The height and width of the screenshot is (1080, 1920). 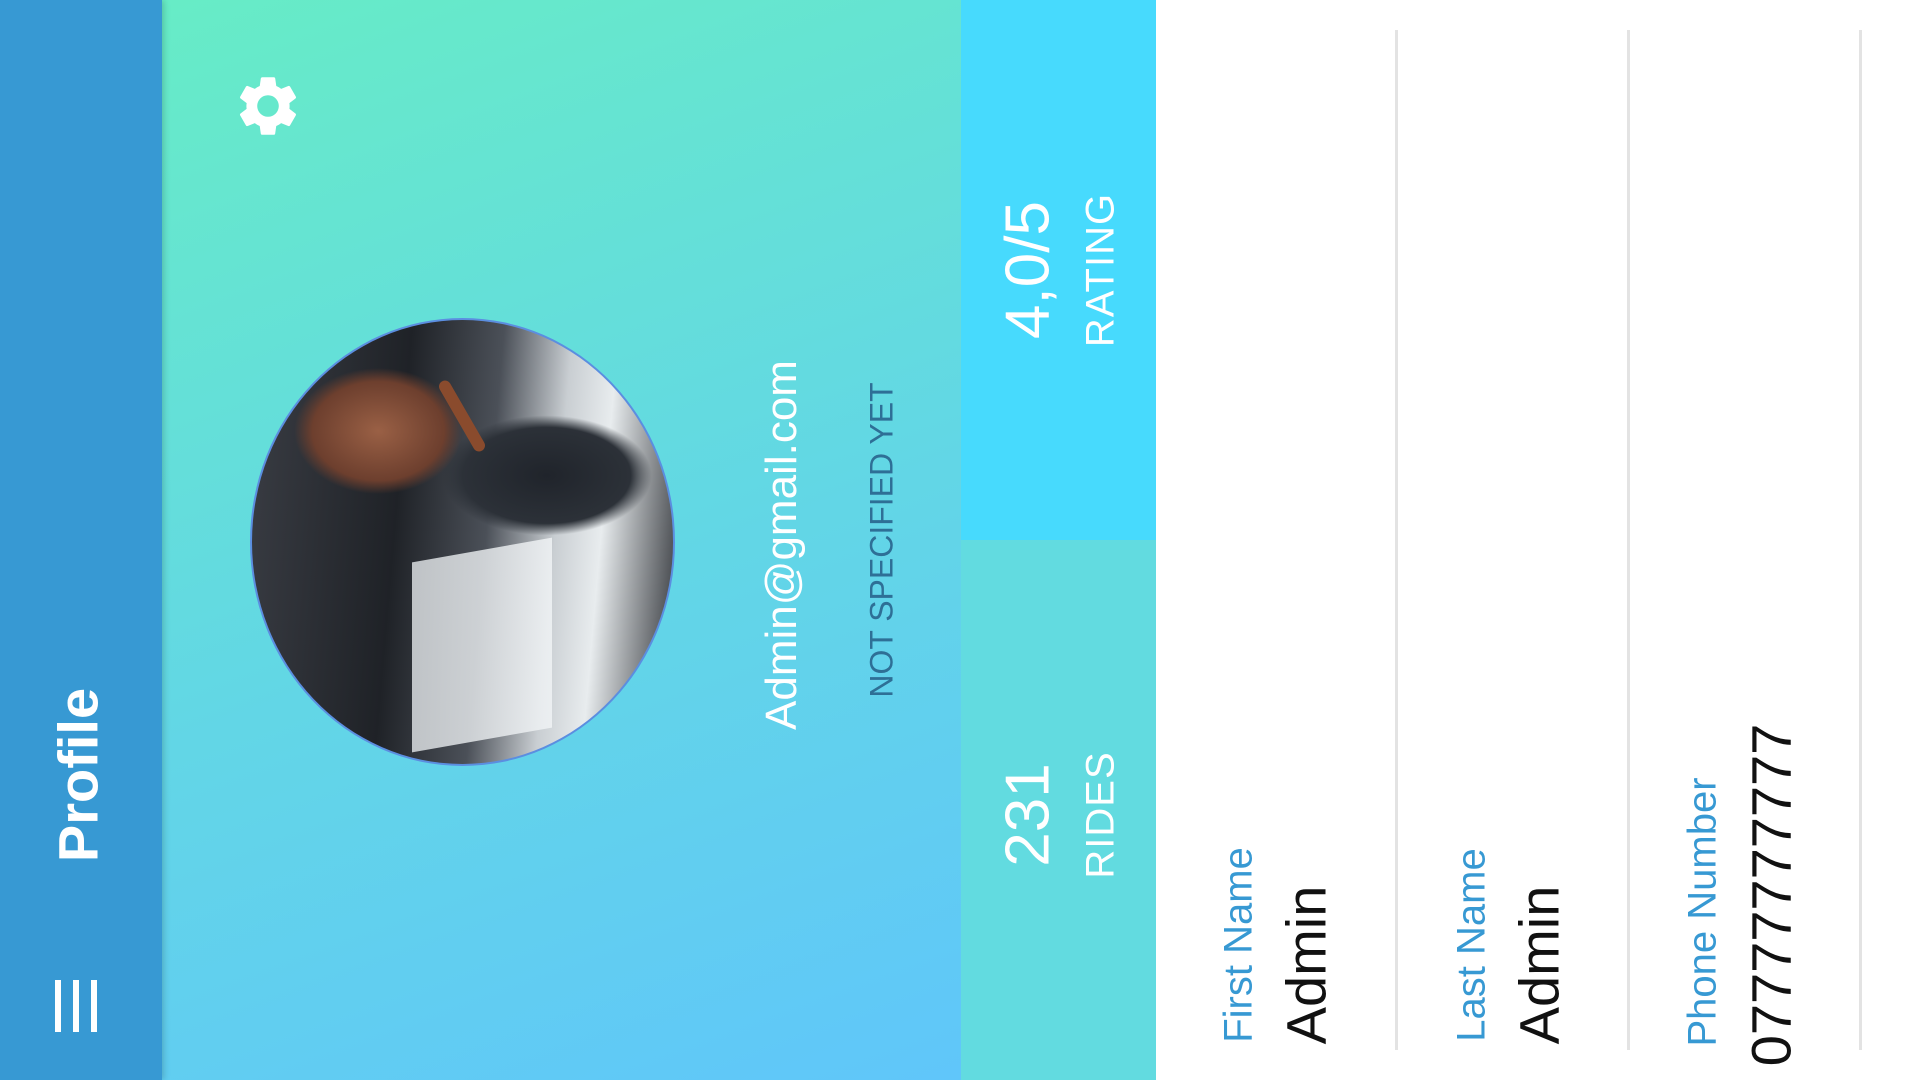 I want to click on first-name-divider, so click(x=1396, y=540).